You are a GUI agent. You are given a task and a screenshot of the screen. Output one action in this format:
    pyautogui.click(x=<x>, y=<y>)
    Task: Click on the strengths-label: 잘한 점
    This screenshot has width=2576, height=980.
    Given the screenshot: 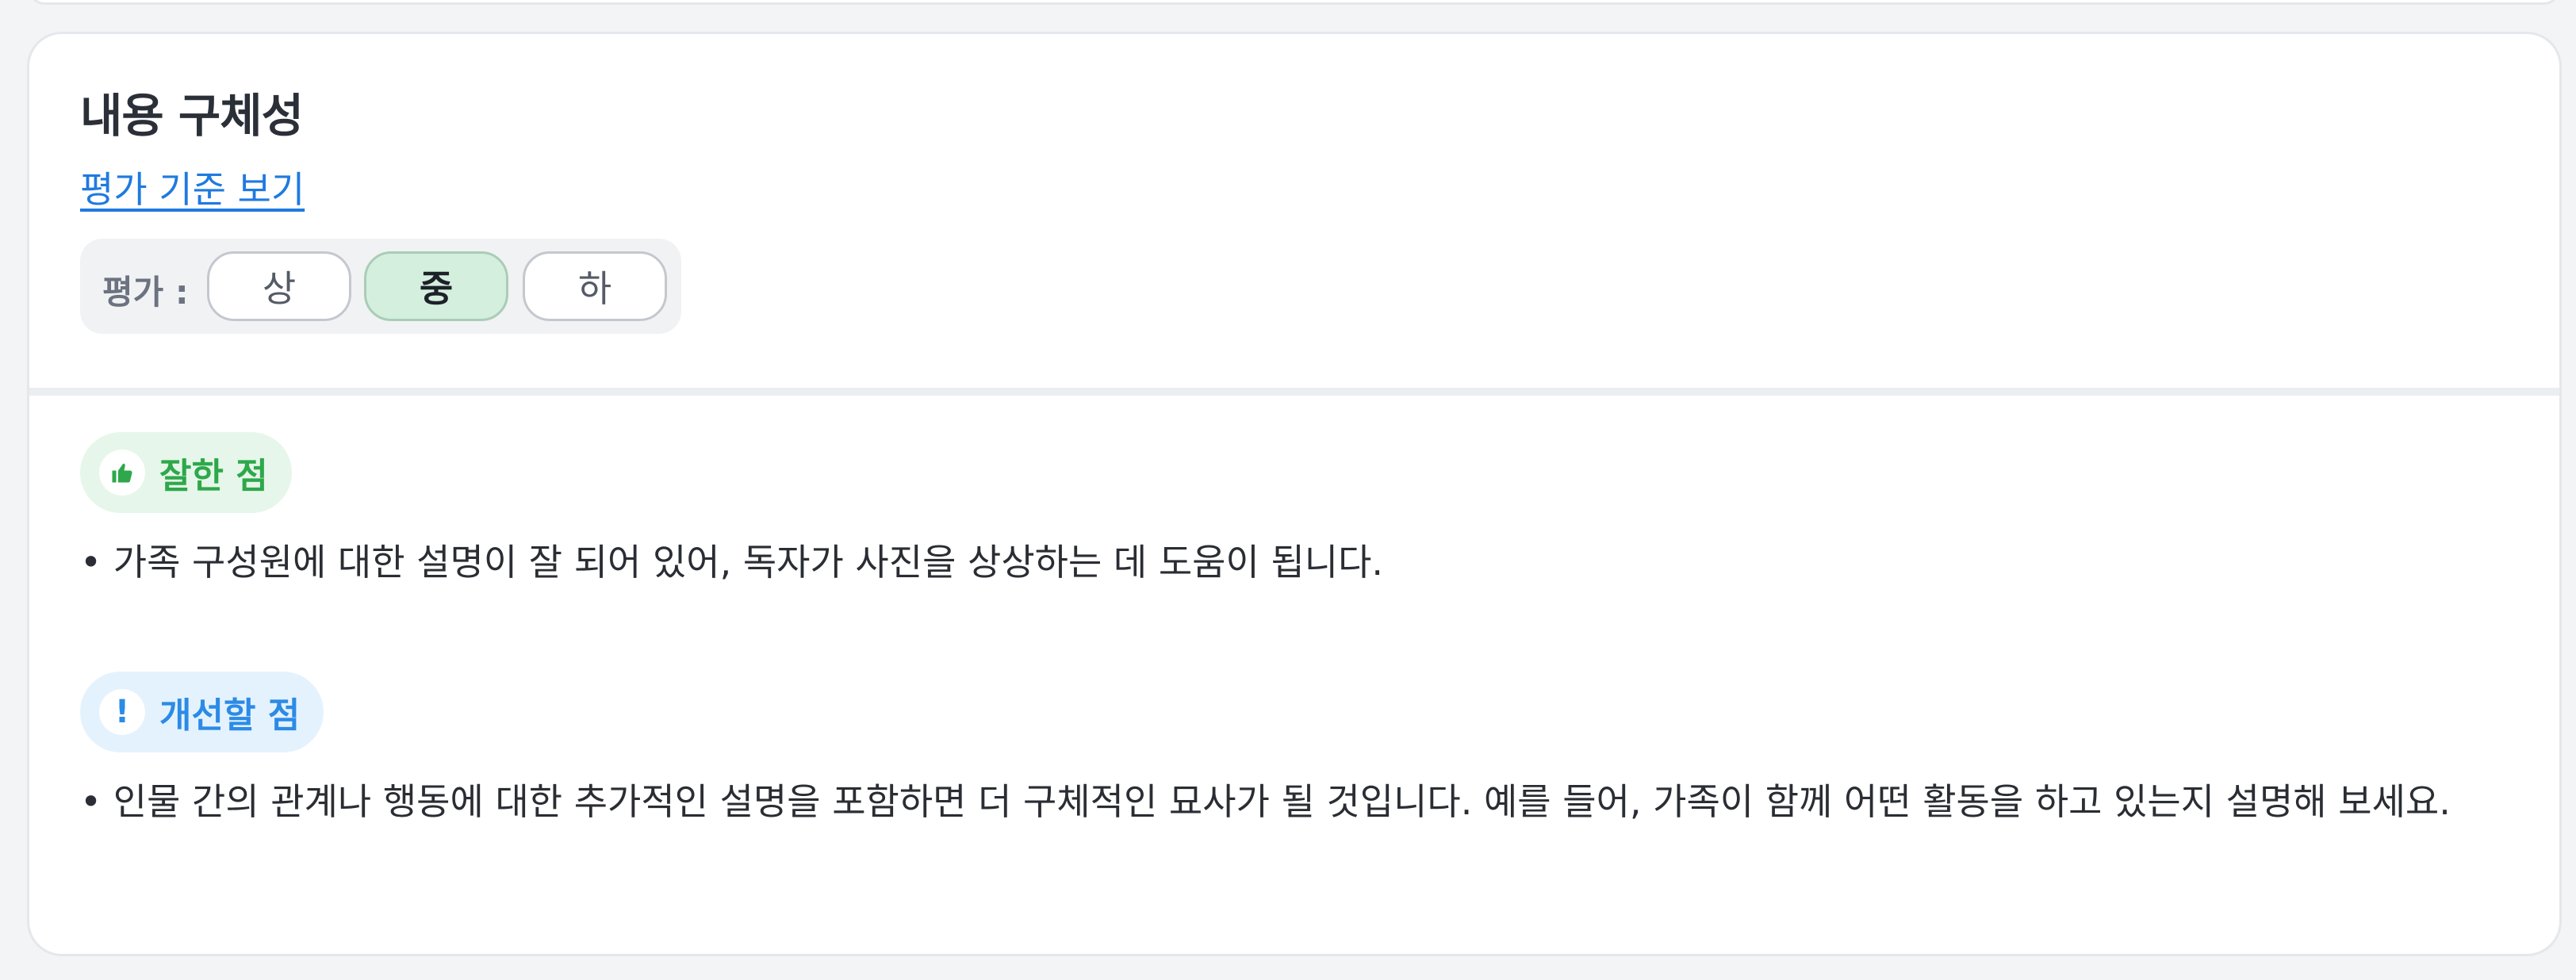 What is the action you would take?
    pyautogui.click(x=214, y=476)
    